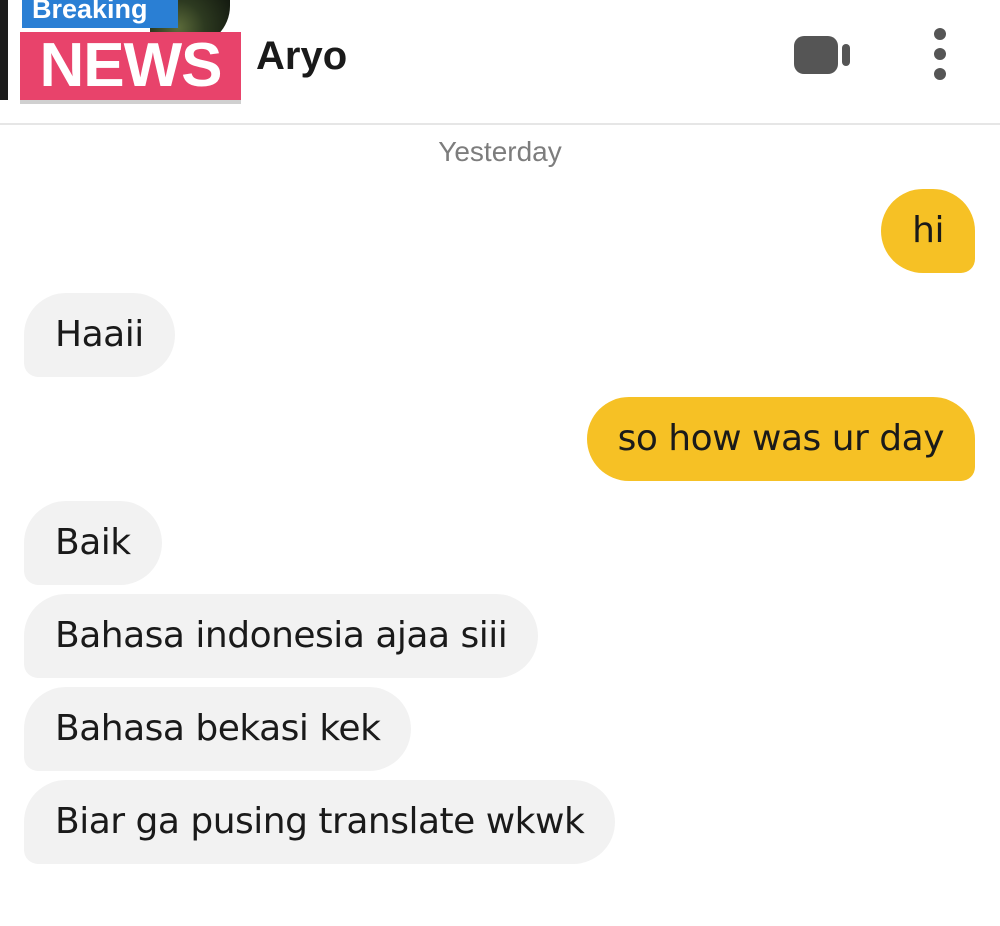  What do you see at coordinates (281, 636) in the screenshot?
I see `message-bubble-incoming: Bahasa indonesia ajaa siii` at bounding box center [281, 636].